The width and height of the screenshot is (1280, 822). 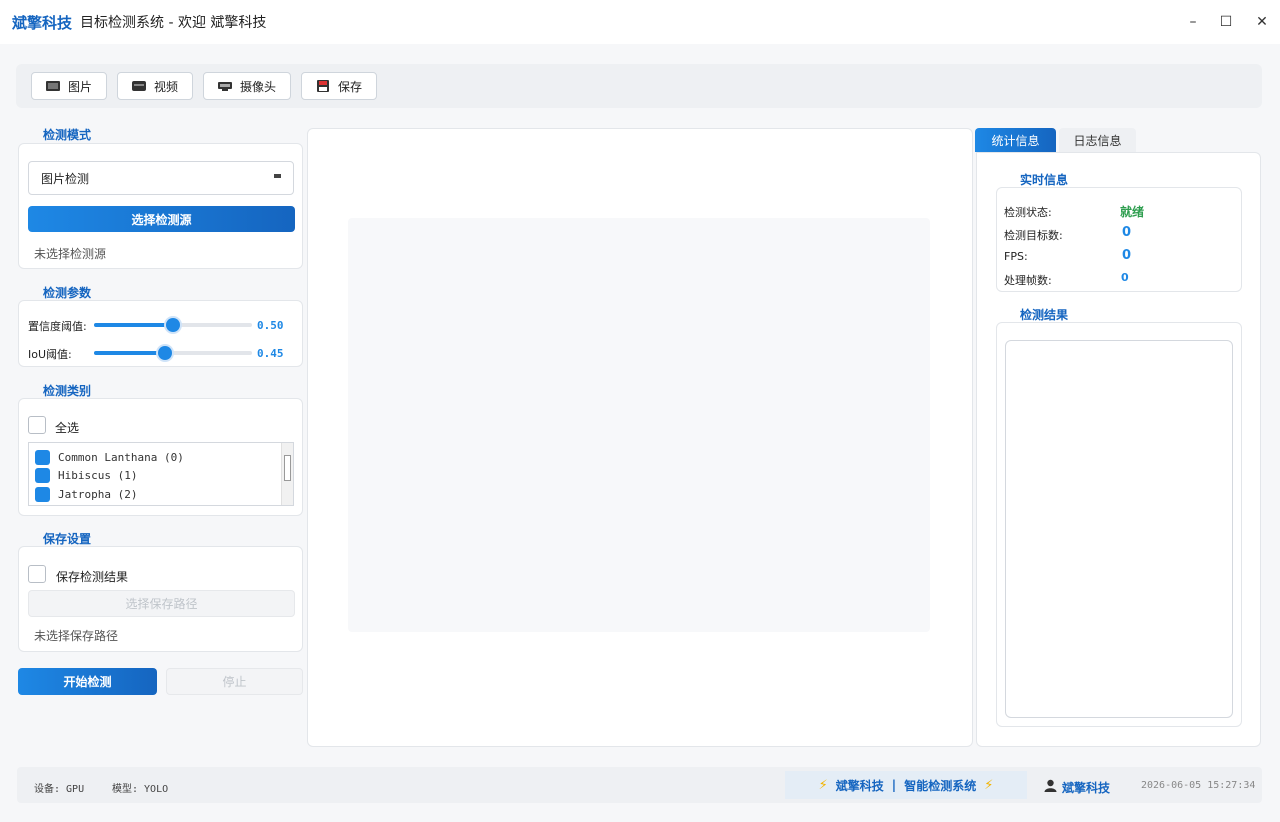 What do you see at coordinates (92, 577) in the screenshot?
I see `save-results-label: 保存检测结果` at bounding box center [92, 577].